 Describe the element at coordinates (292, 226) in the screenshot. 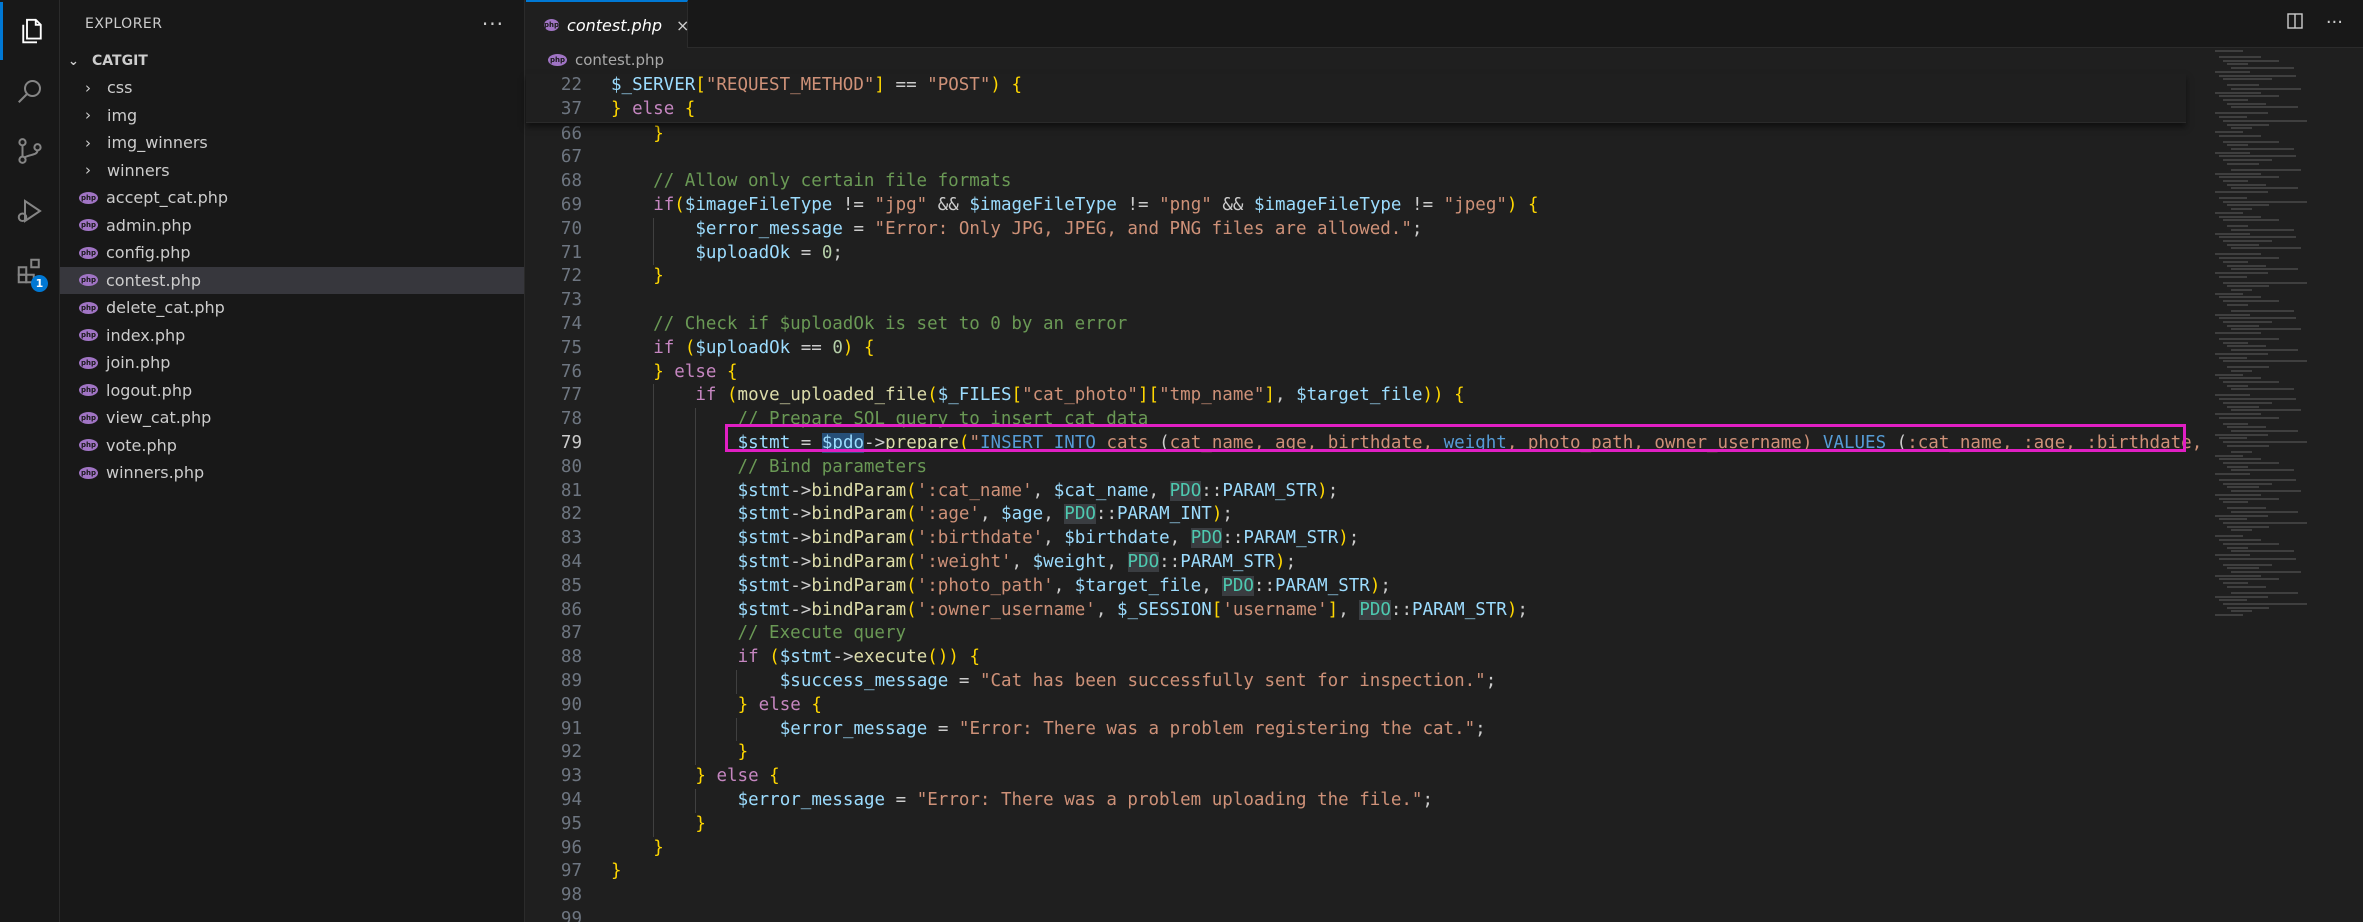

I see `file-admin: php admin.php` at that location.